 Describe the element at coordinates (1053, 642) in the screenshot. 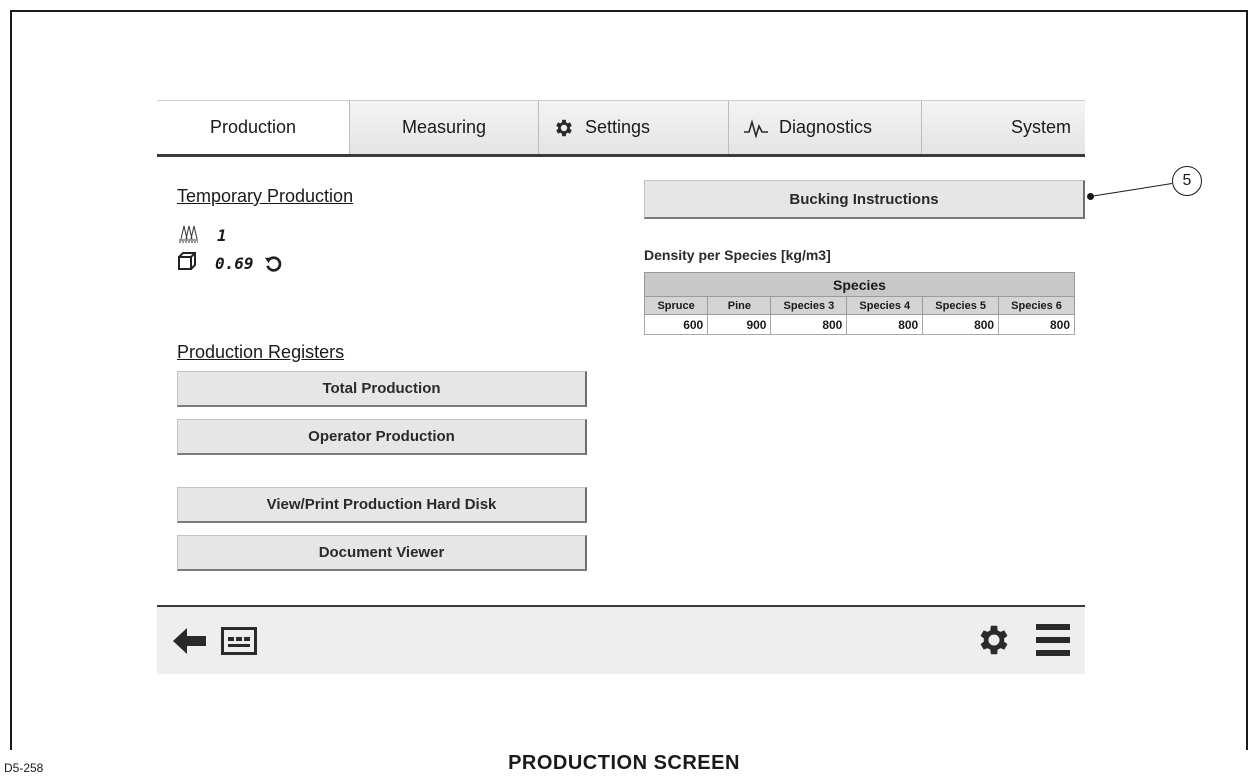

I see `menu-icon` at that location.